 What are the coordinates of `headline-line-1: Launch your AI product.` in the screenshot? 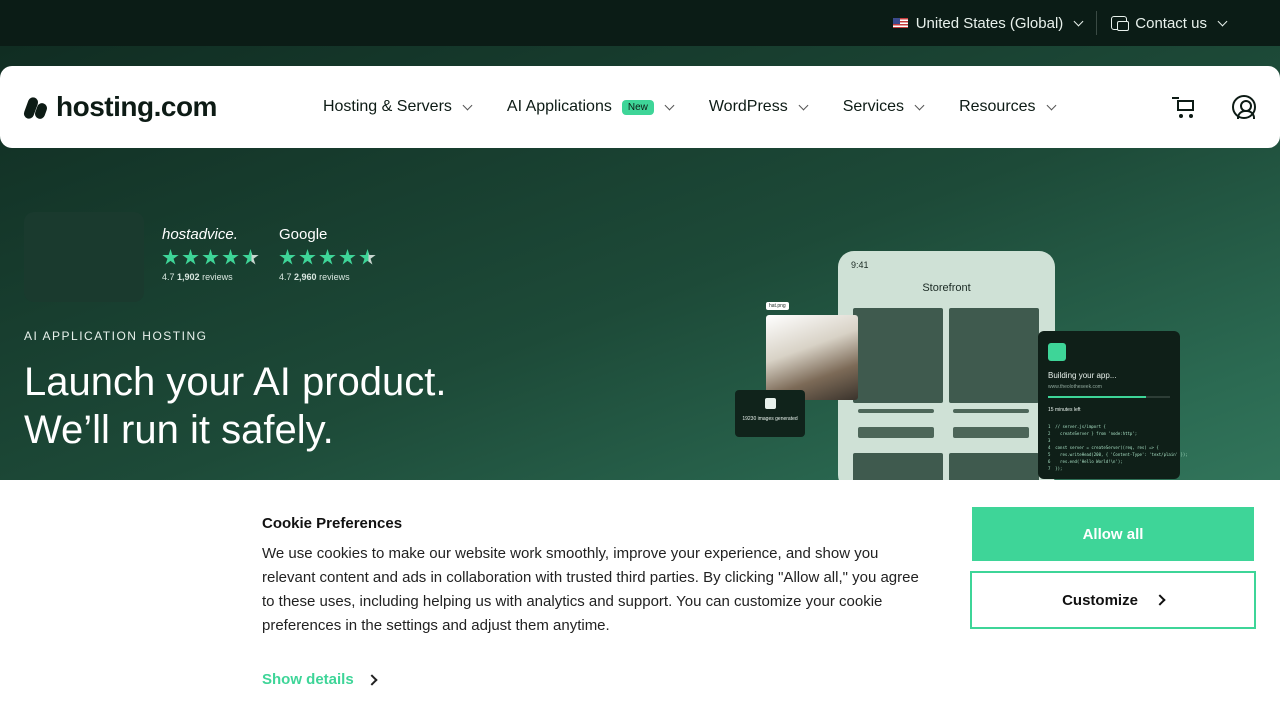 It's located at (235, 382).